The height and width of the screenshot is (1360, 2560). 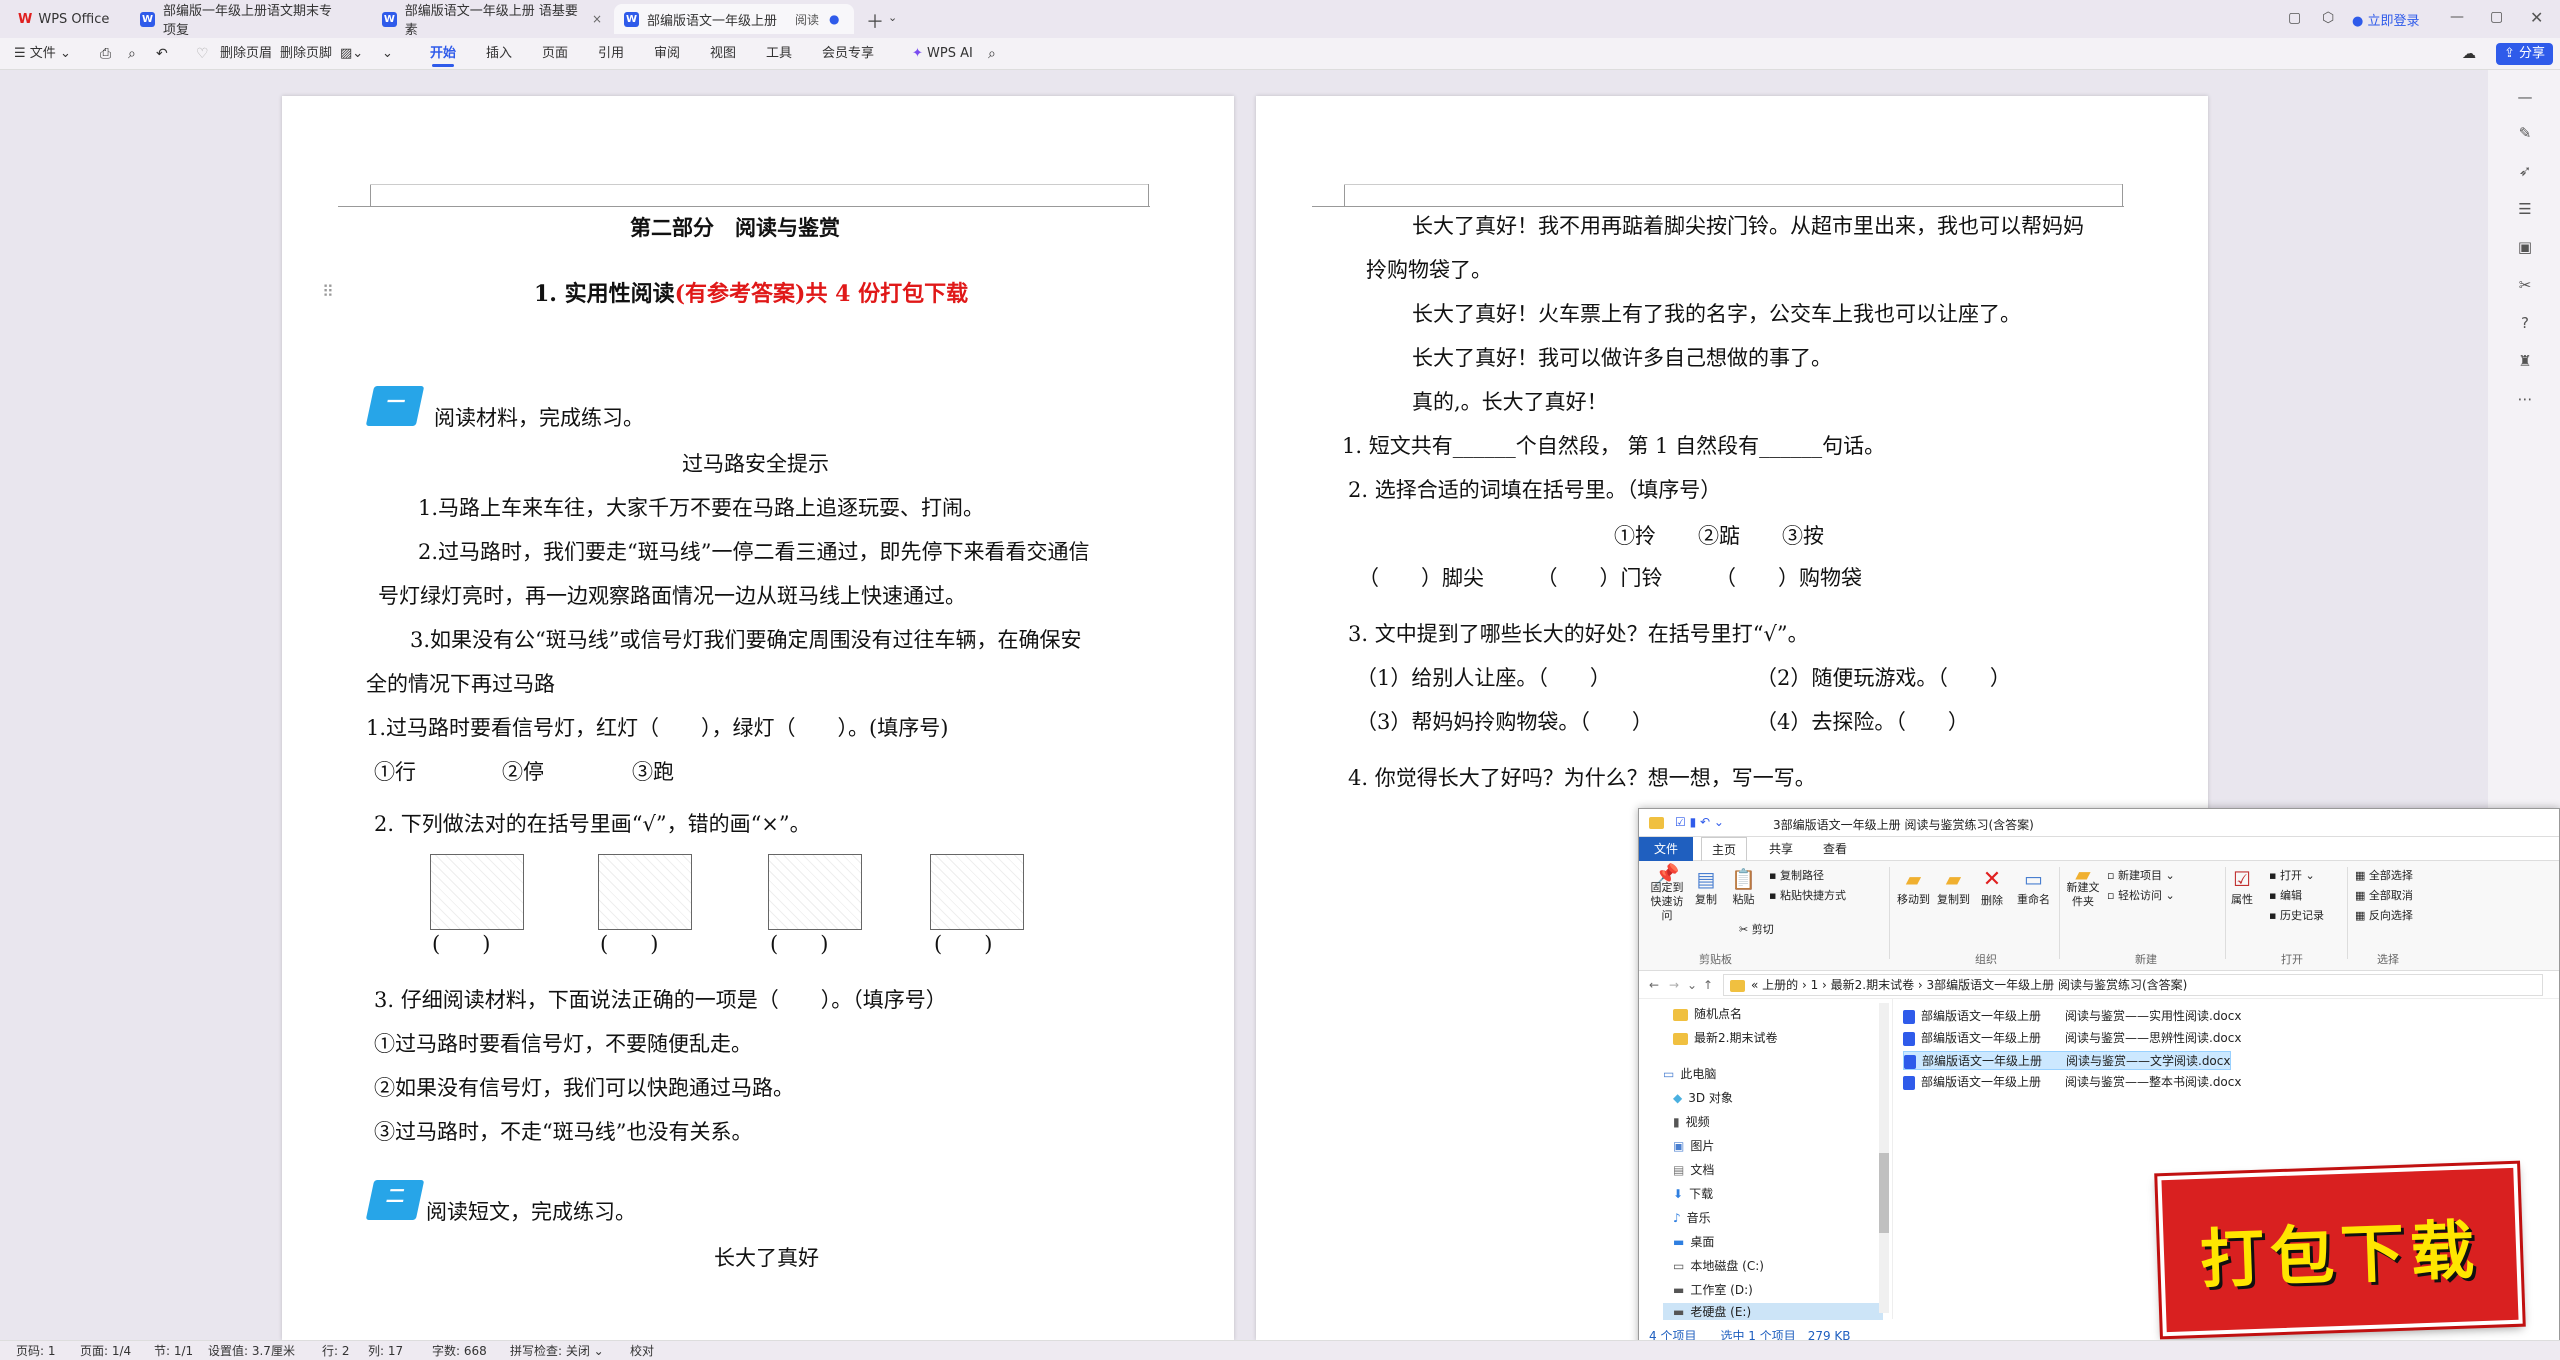 I want to click on help-icon: ?, so click(x=2525, y=323).